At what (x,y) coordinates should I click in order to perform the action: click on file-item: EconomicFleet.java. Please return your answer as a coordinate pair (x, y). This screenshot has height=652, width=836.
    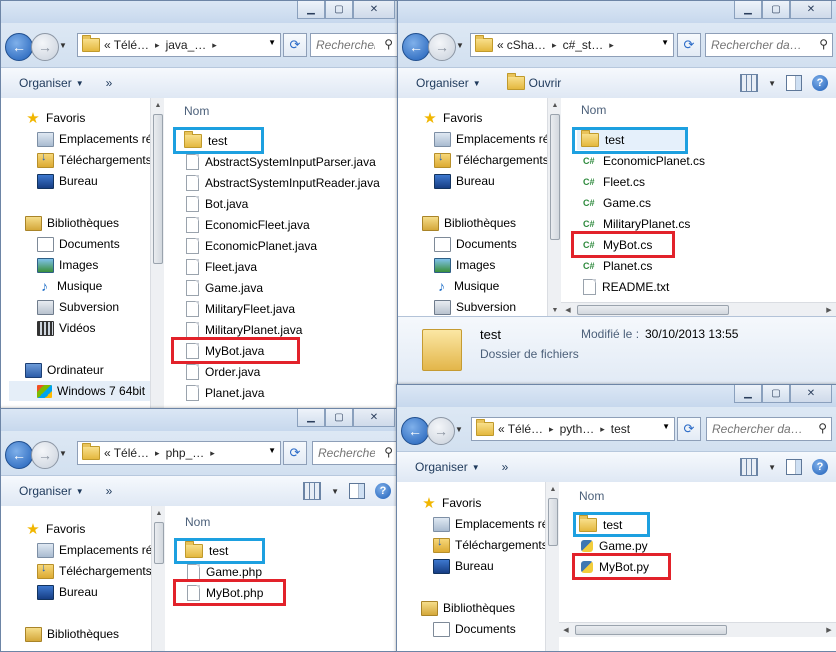
    Looking at the image, I should click on (248, 225).